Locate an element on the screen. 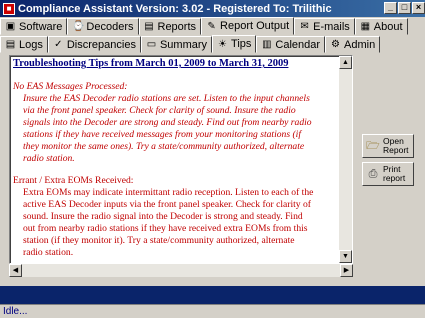 The image size is (425, 318). scroll-up-icon: ▲ is located at coordinates (345, 62).